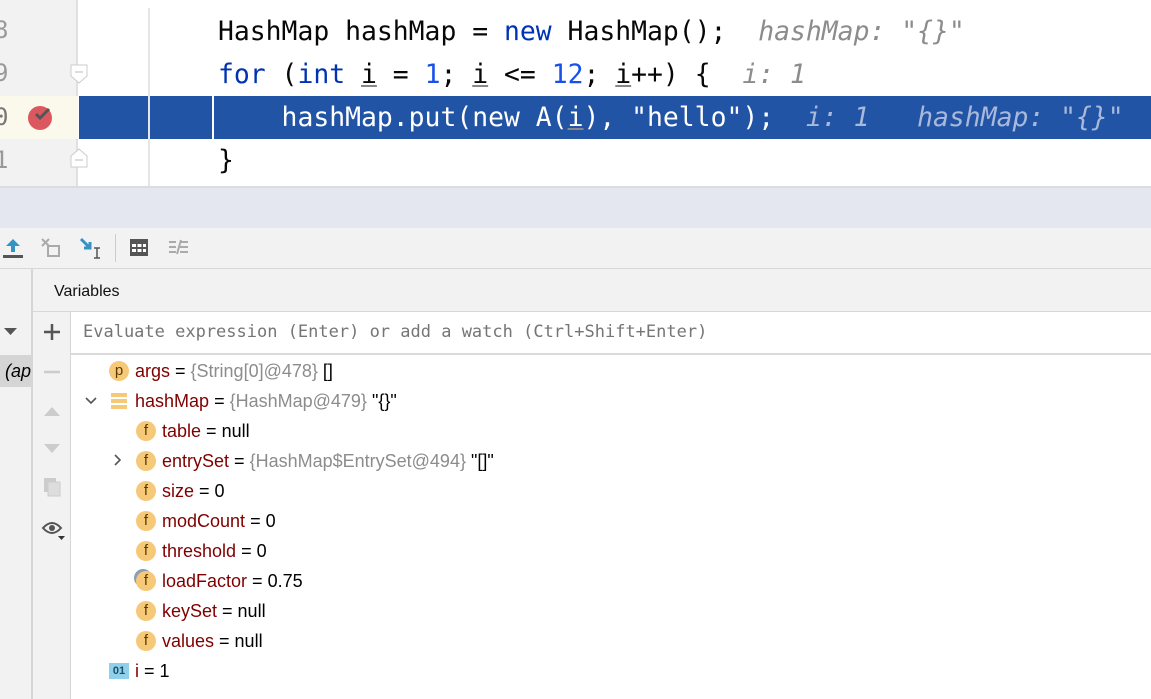 The image size is (1151, 699). I want to click on variable-text: loadFactor = 0.75, so click(232, 581).